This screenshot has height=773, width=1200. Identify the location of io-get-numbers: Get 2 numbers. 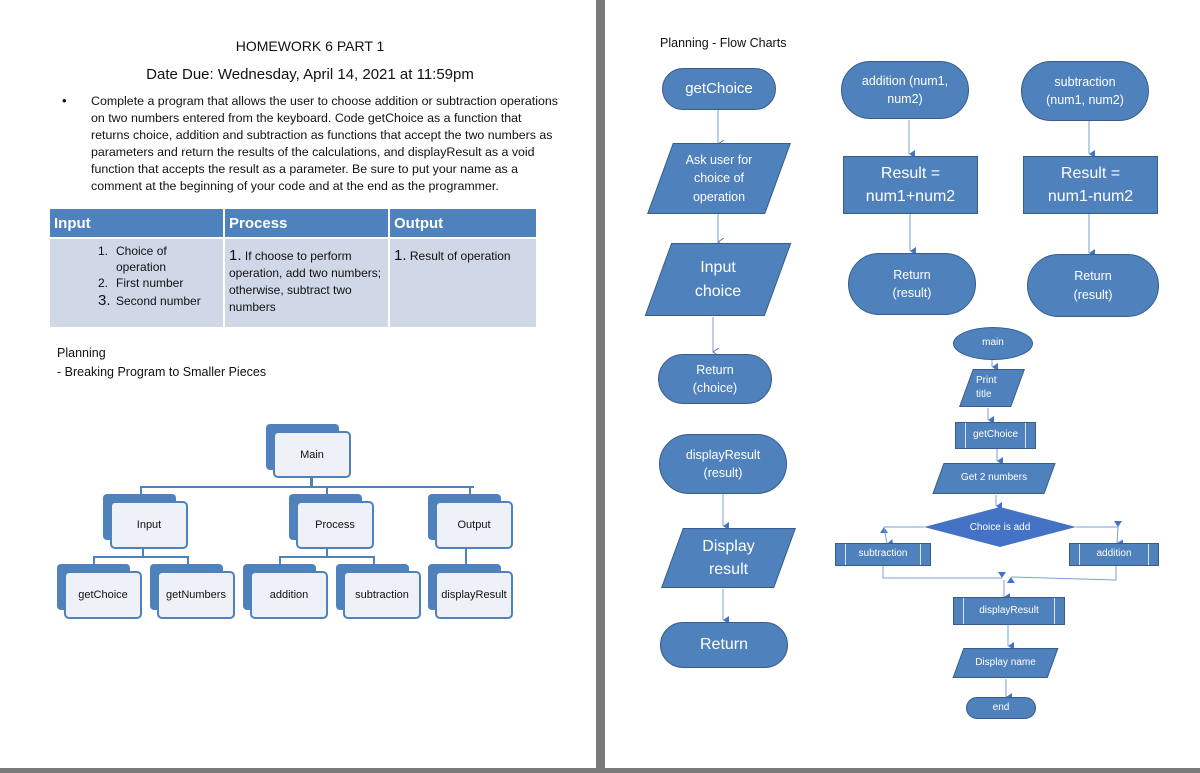
(994, 478).